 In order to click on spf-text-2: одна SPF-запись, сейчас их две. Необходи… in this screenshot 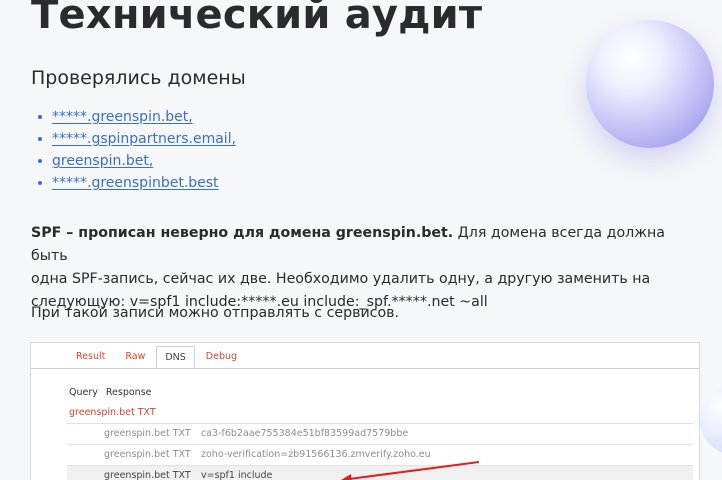, I will do `click(341, 279)`.